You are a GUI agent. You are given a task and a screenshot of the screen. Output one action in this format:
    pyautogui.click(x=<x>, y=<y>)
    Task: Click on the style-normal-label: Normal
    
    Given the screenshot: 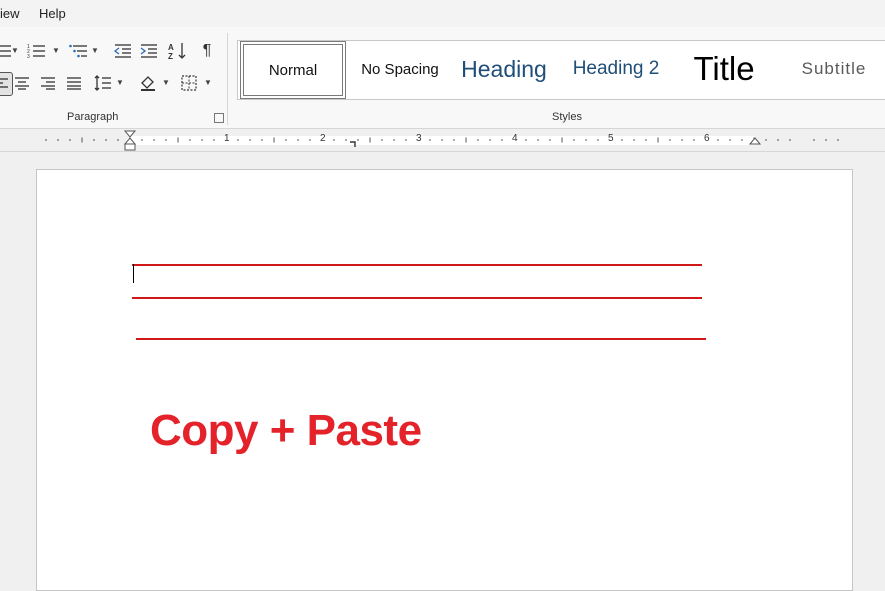 What is the action you would take?
    pyautogui.click(x=293, y=70)
    